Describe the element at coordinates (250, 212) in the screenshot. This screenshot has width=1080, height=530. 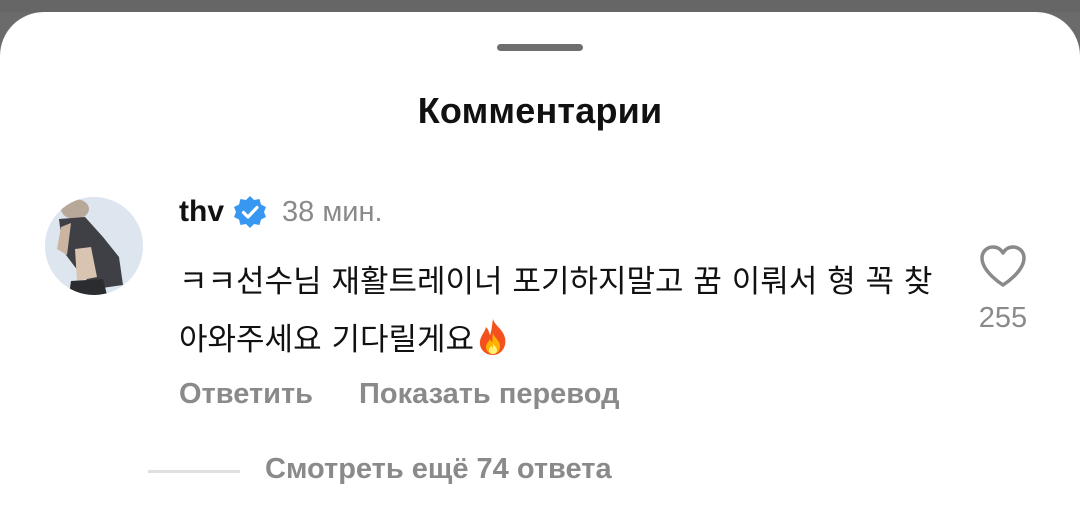
I see `verified-check-icon` at that location.